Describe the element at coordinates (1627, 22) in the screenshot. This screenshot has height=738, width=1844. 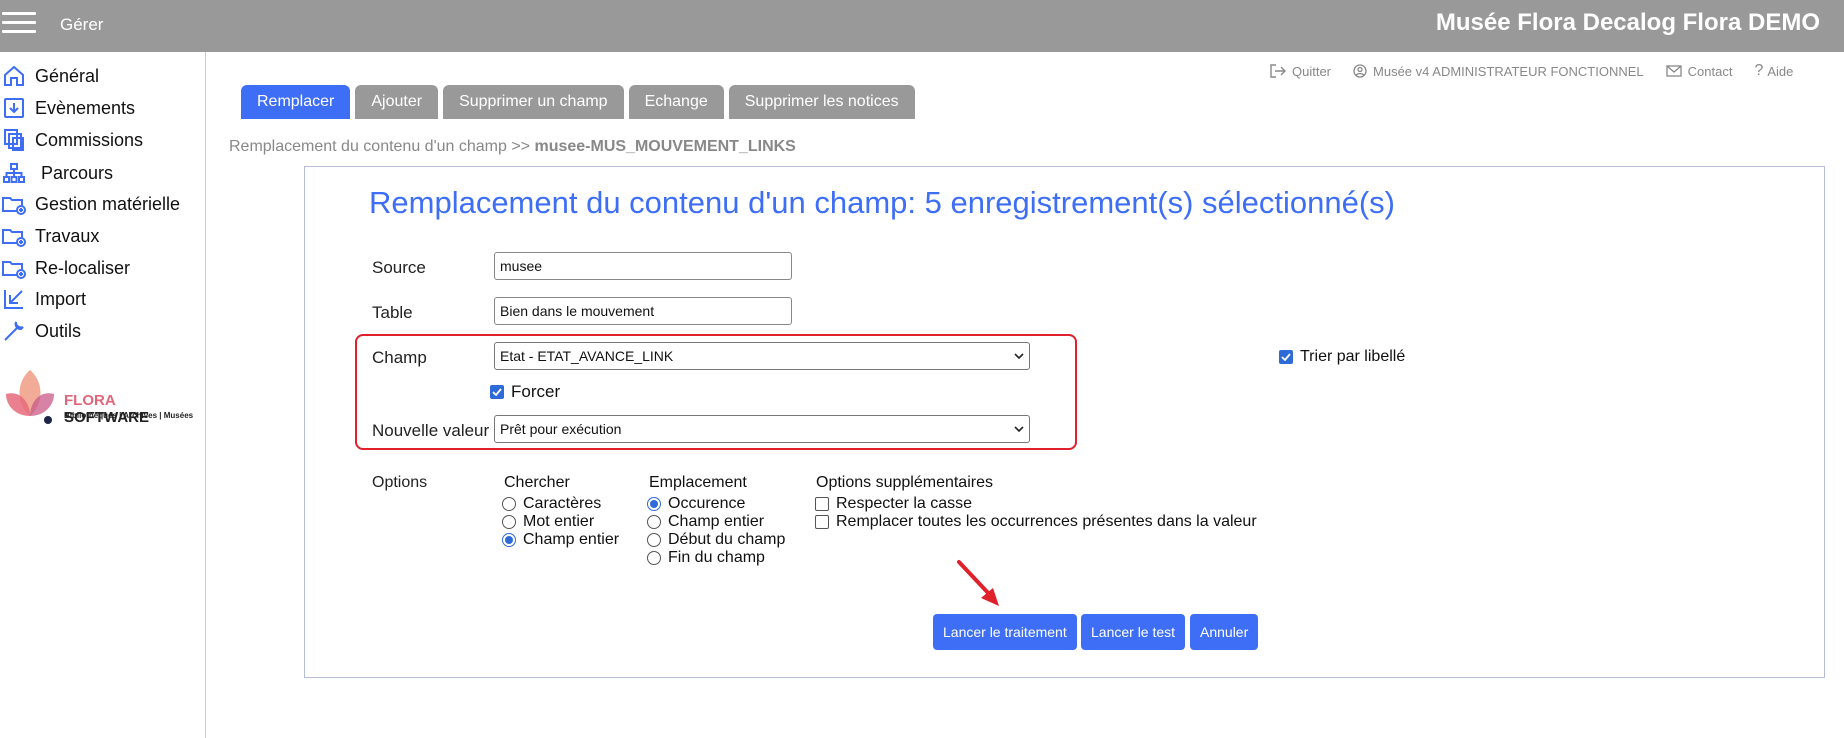
I see `app-title: Musée Flora Decalog Flora DEMO` at that location.